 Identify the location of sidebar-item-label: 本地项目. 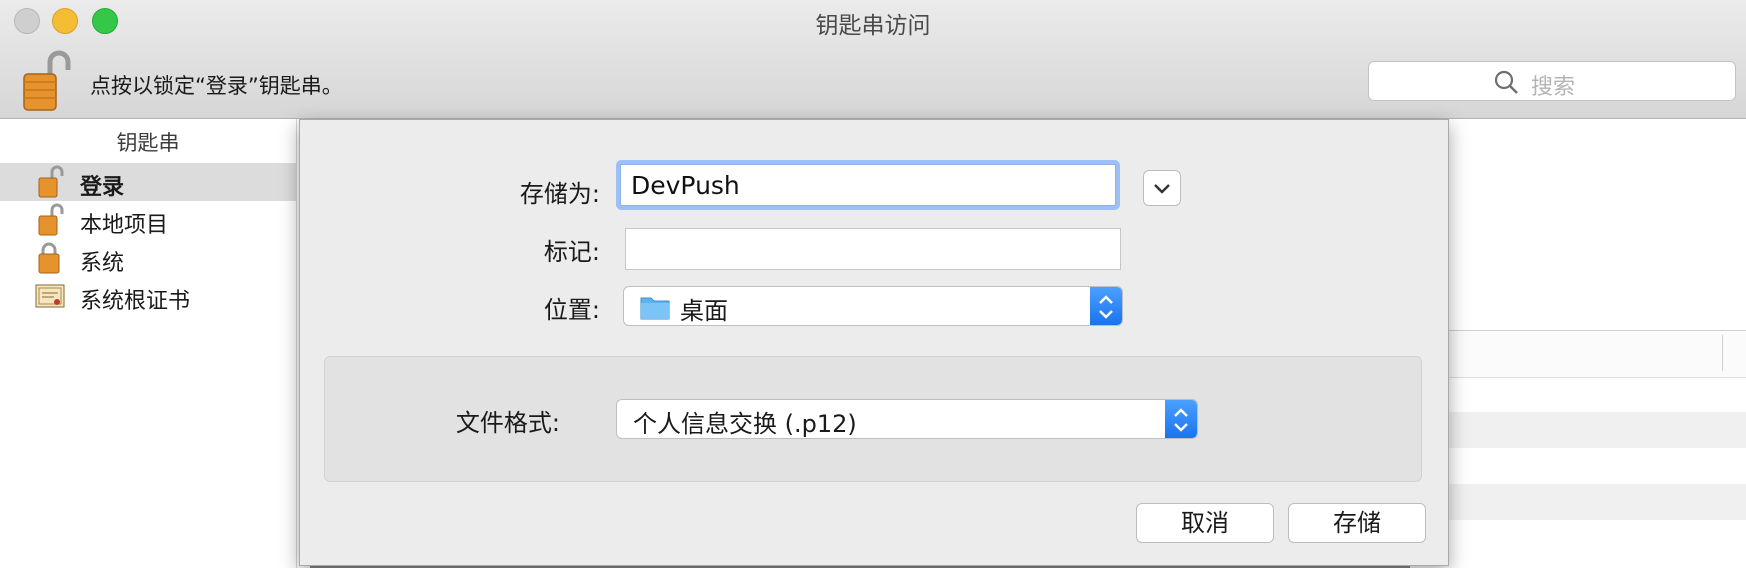
(124, 225).